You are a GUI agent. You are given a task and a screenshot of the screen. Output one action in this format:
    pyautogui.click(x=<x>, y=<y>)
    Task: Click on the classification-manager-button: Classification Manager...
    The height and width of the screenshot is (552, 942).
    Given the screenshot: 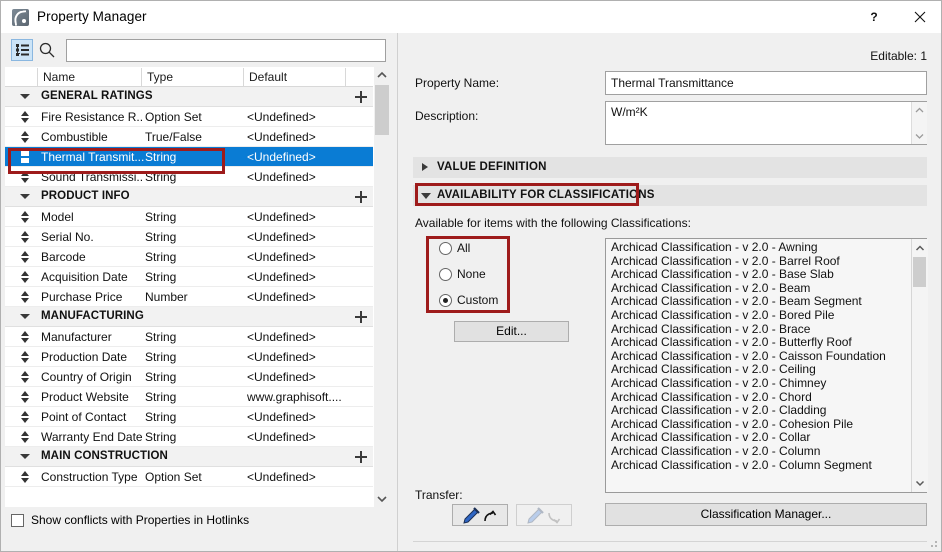 What is the action you would take?
    pyautogui.click(x=766, y=514)
    